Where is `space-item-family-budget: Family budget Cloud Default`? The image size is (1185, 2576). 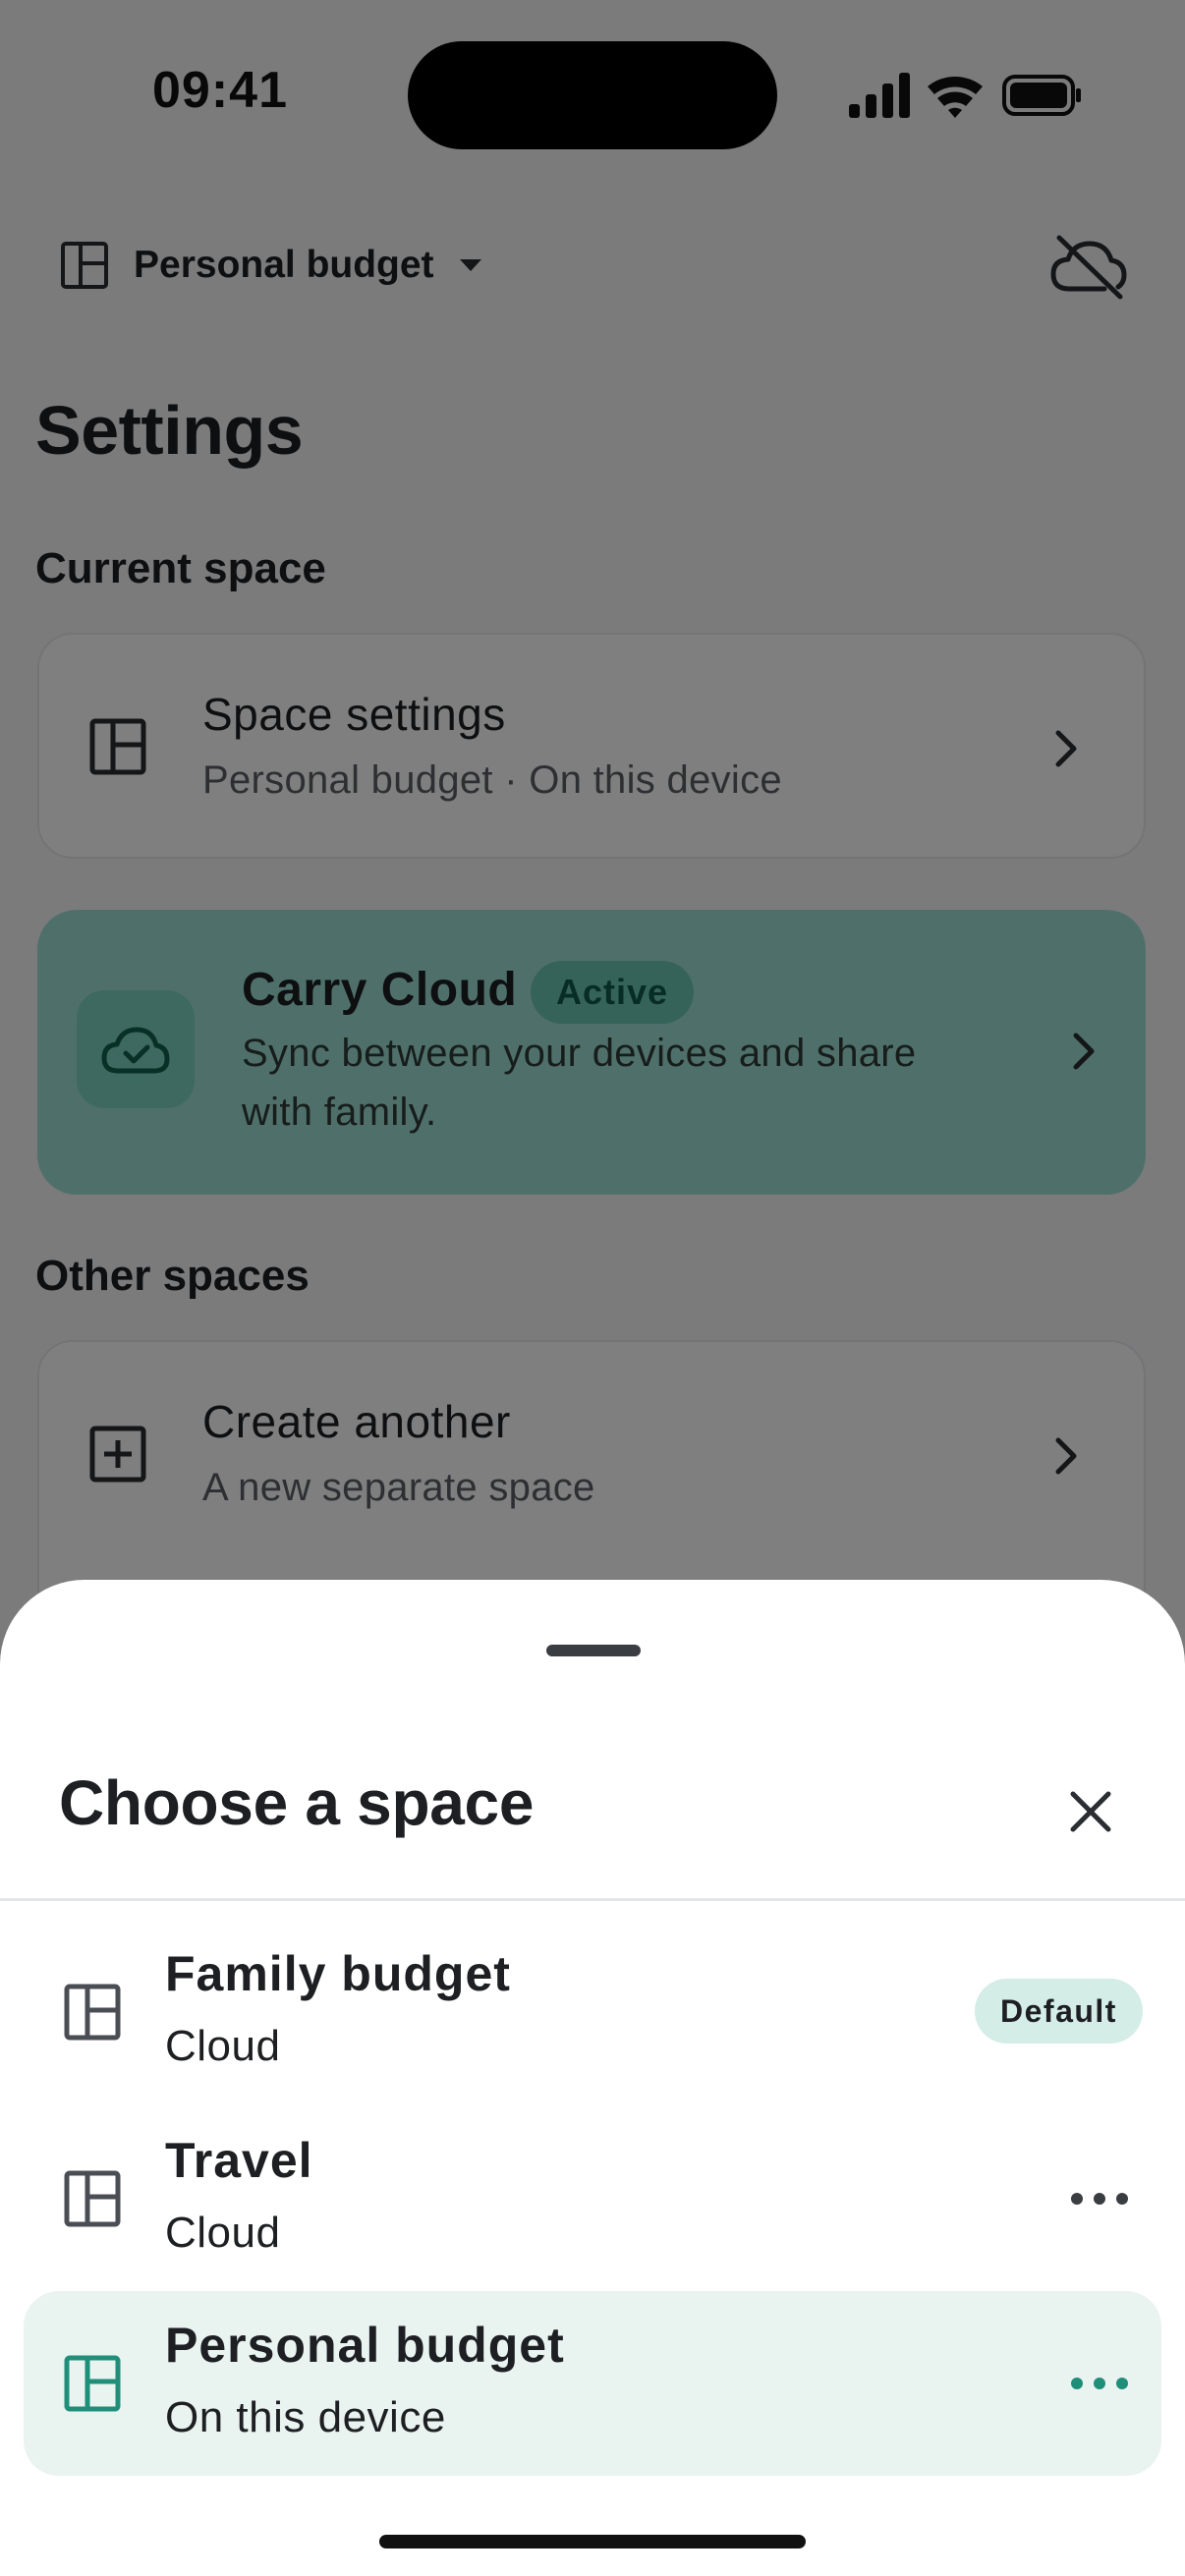 space-item-family-budget: Family budget Cloud Default is located at coordinates (592, 2012).